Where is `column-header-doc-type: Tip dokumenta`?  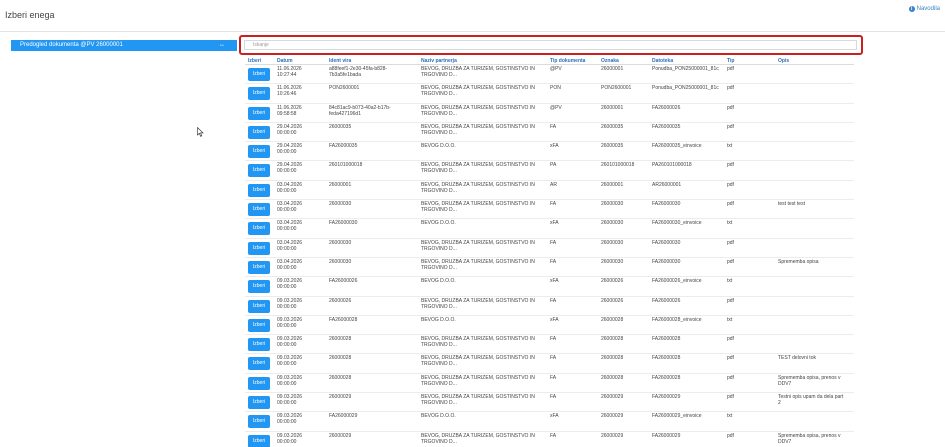
column-header-doc-type: Tip dokumenta is located at coordinates (567, 61).